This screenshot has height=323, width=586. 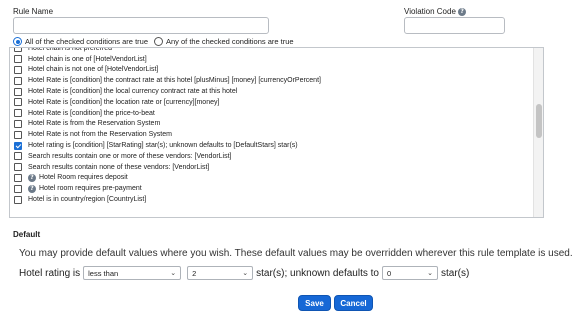 What do you see at coordinates (317, 273) in the screenshot?
I see `defaults-middle-text: star(s); unknown defaults to` at bounding box center [317, 273].